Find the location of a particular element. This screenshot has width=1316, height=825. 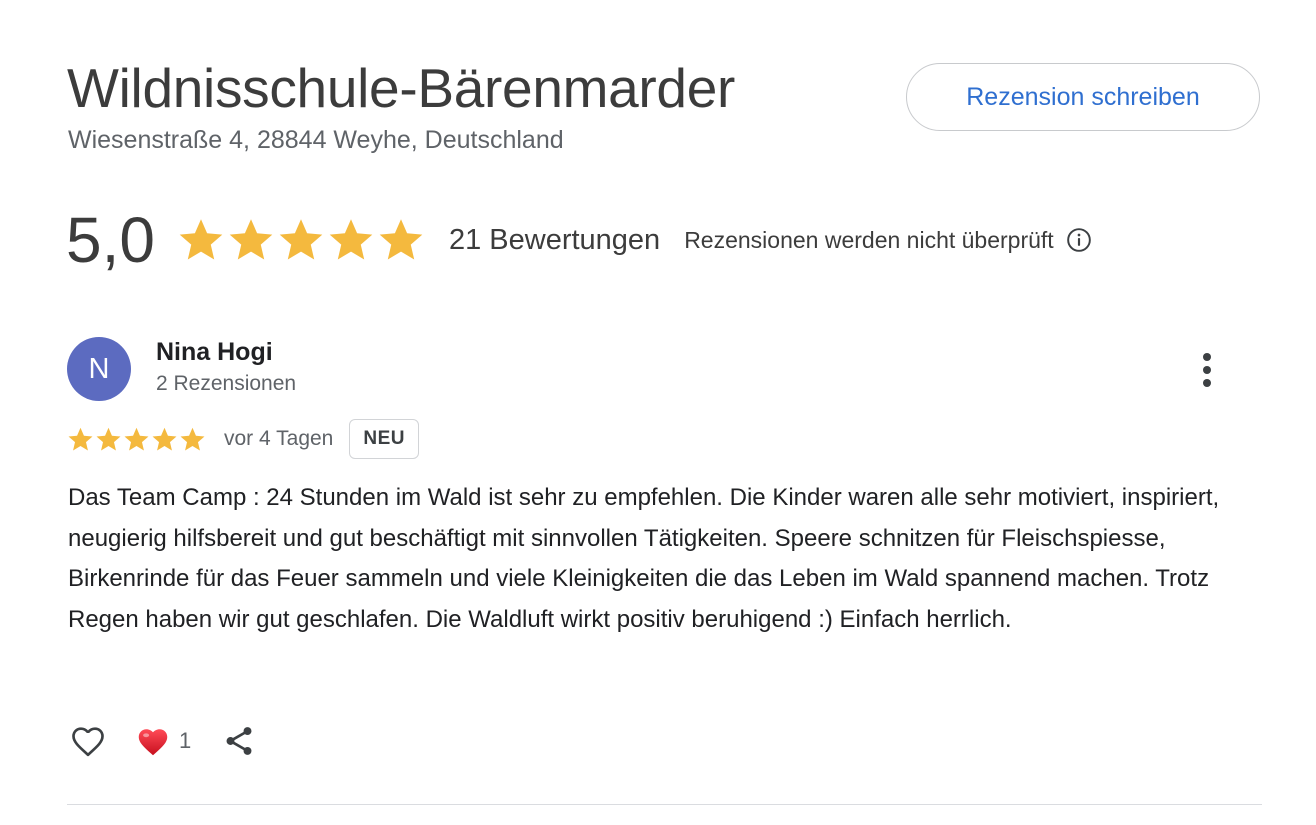

not-verified-label: Rezensionen werden nicht überprüft is located at coordinates (869, 239).